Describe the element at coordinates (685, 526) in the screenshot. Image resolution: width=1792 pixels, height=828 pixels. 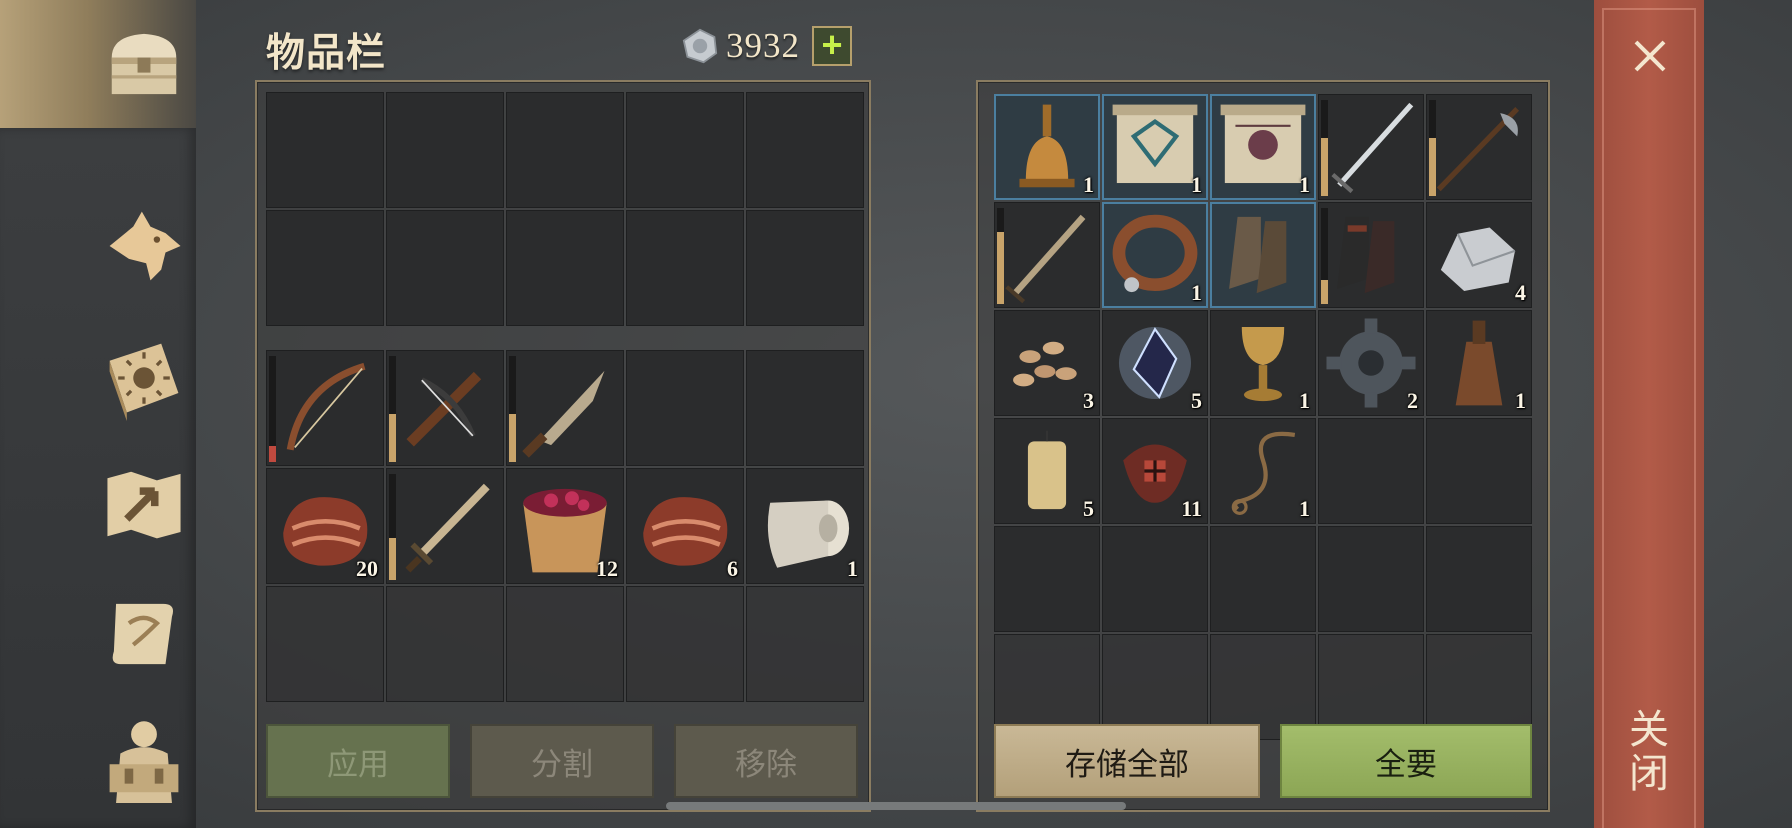
I see `item-slot: 6` at that location.